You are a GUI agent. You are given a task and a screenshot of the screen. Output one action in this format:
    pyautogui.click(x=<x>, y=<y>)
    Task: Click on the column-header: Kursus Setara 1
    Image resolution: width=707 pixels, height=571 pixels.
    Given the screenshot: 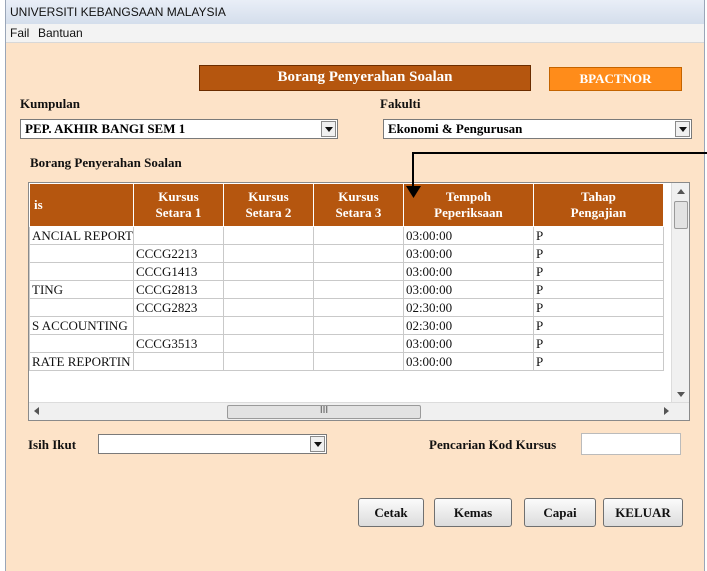 What is the action you would take?
    pyautogui.click(x=178, y=205)
    